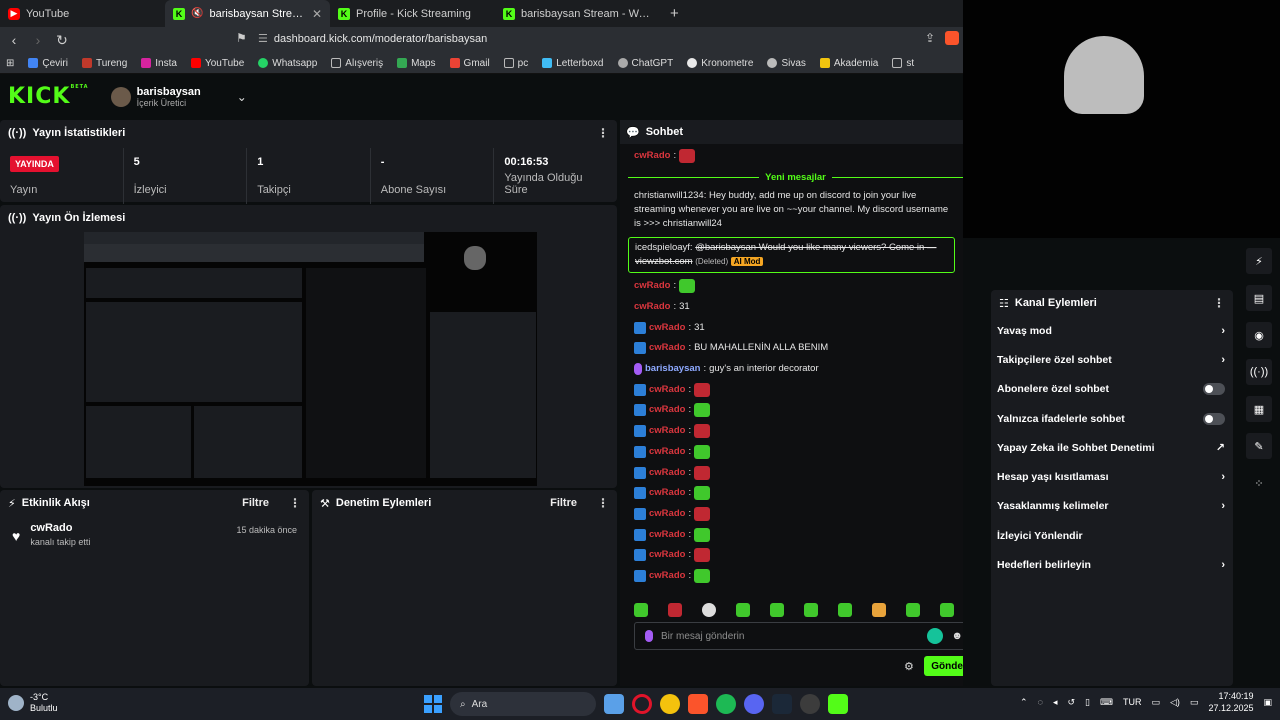  Describe the element at coordinates (1112, 476) in the screenshot. I see `channel-action-item: Hesap yaşı kısıtlaması ›` at that location.